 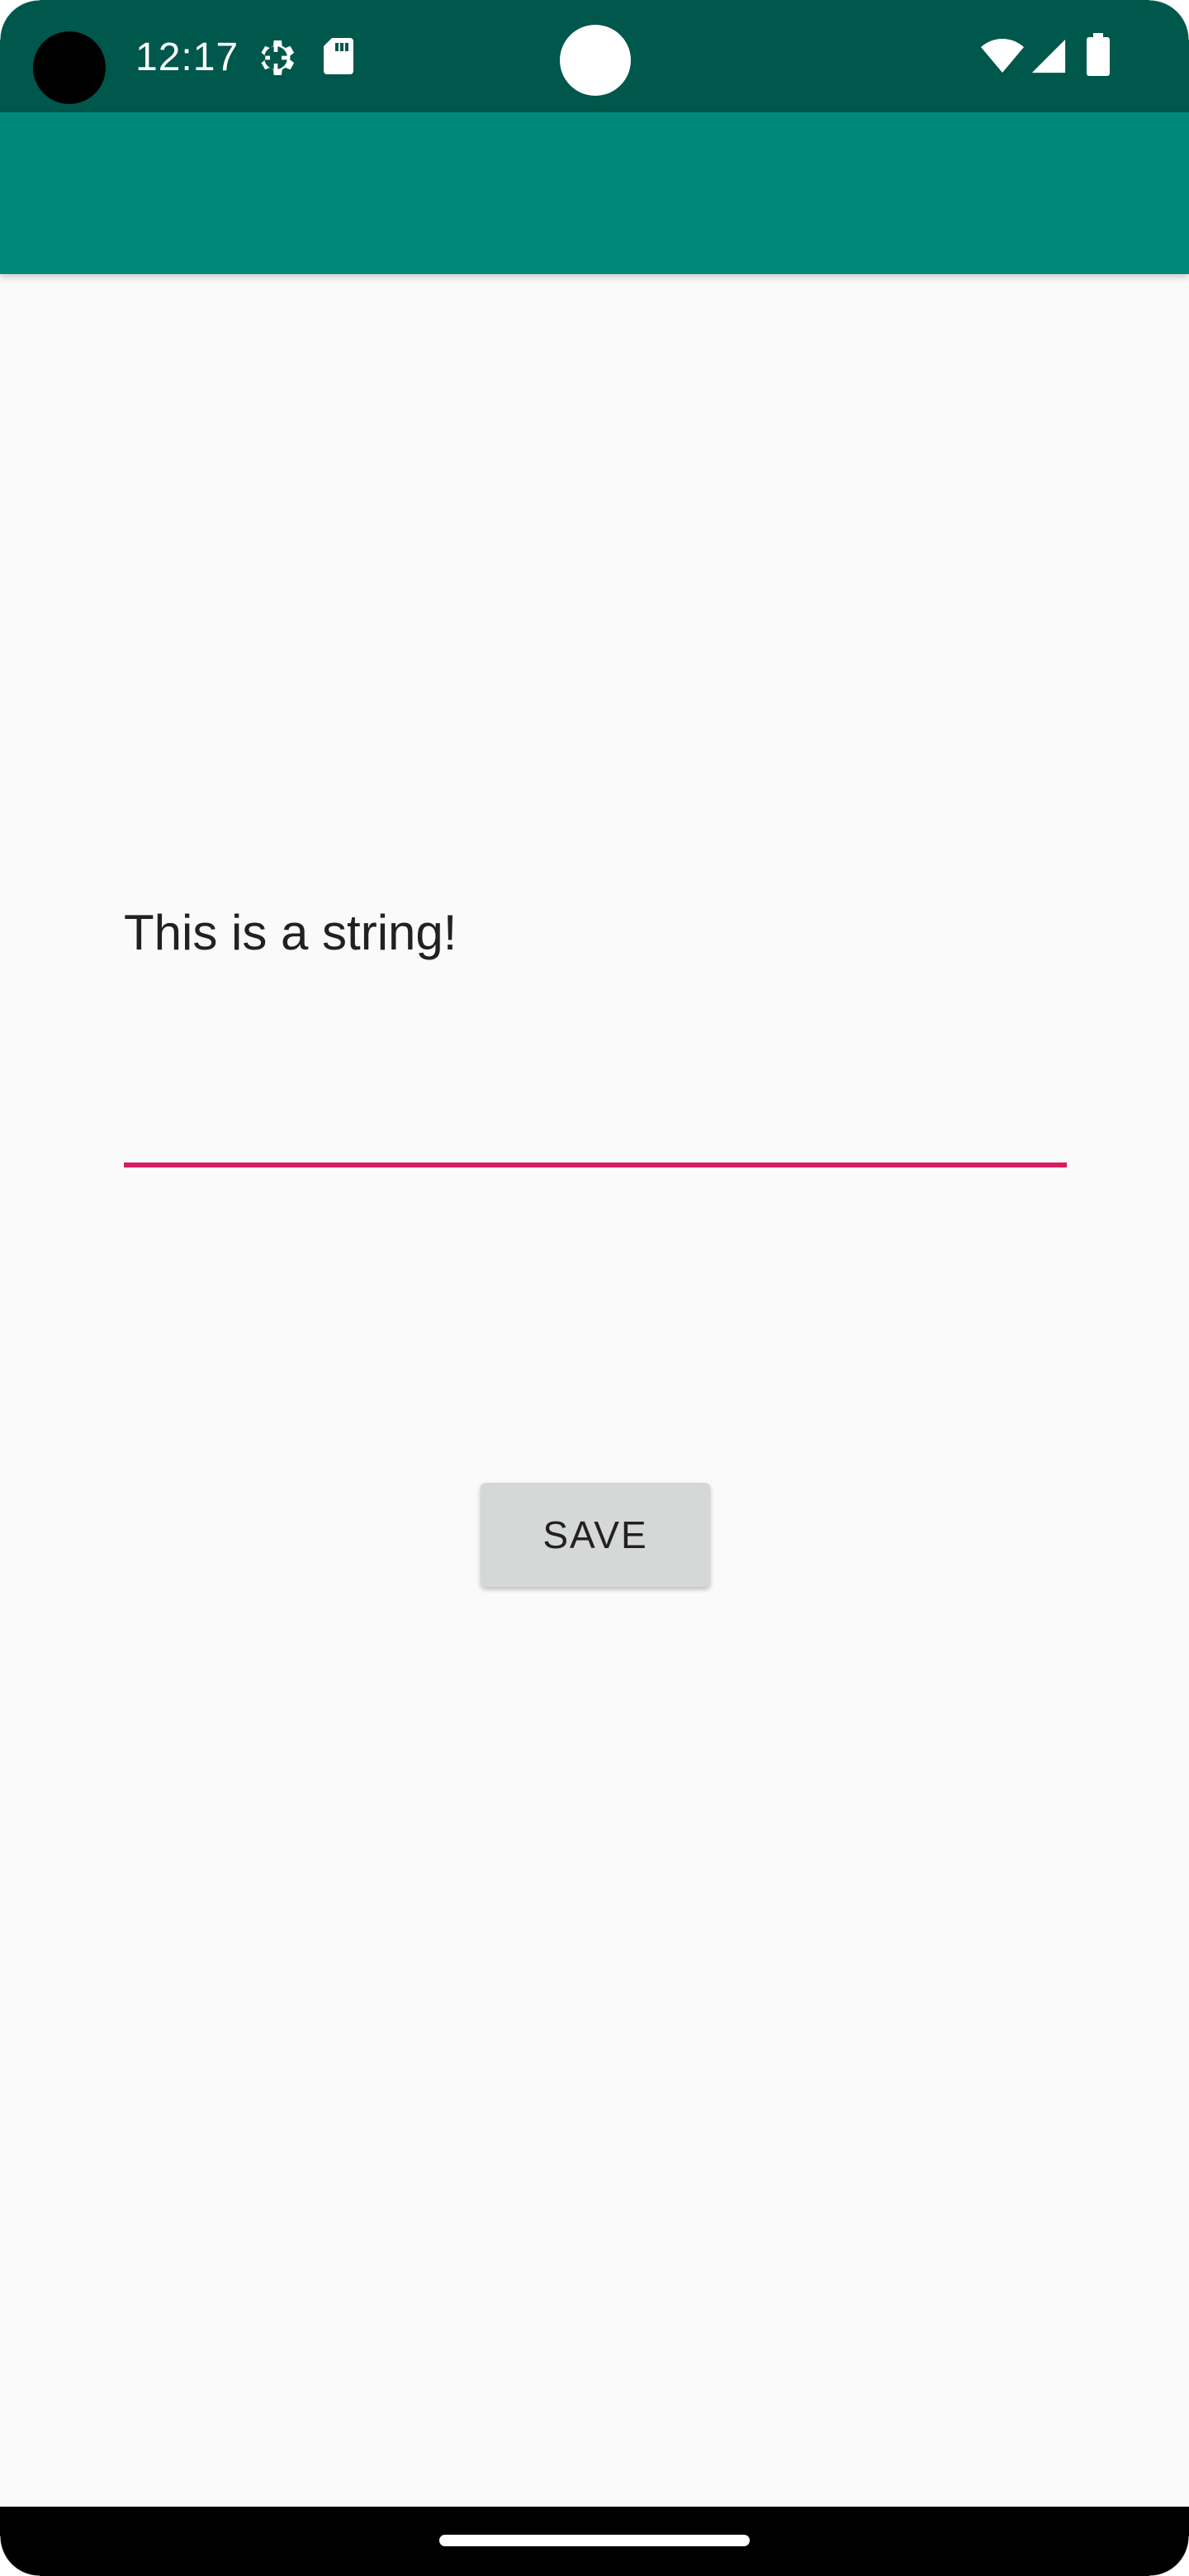 I want to click on screen-corner-top-right, so click(x=1169, y=20).